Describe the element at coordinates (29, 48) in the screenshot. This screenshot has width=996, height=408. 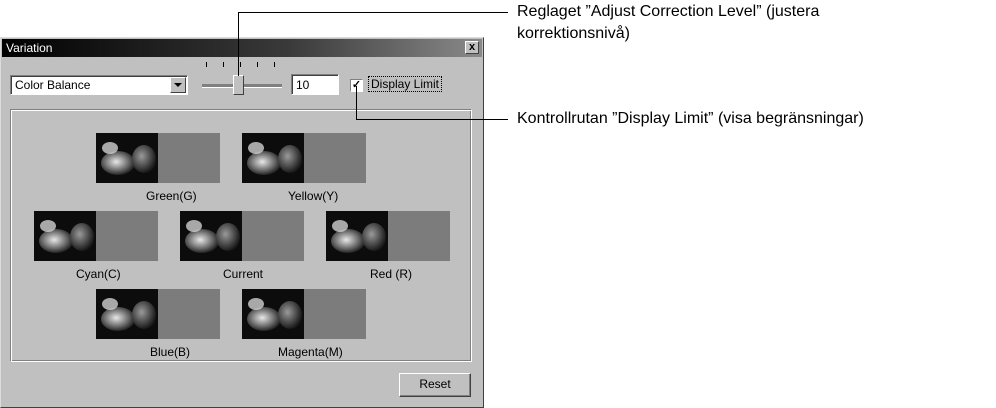
I see `window-title: Variation` at that location.